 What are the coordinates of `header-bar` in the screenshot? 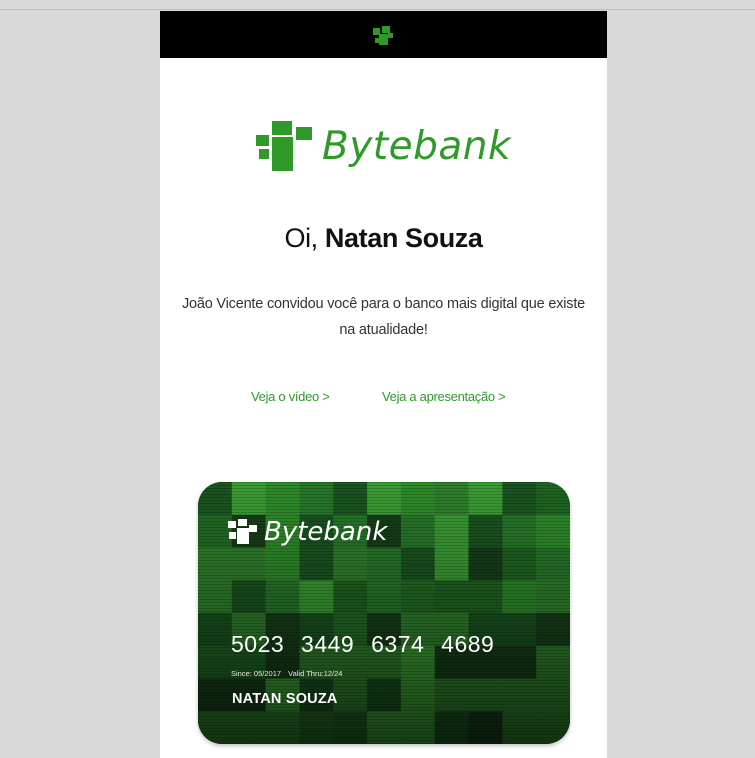 It's located at (383, 34).